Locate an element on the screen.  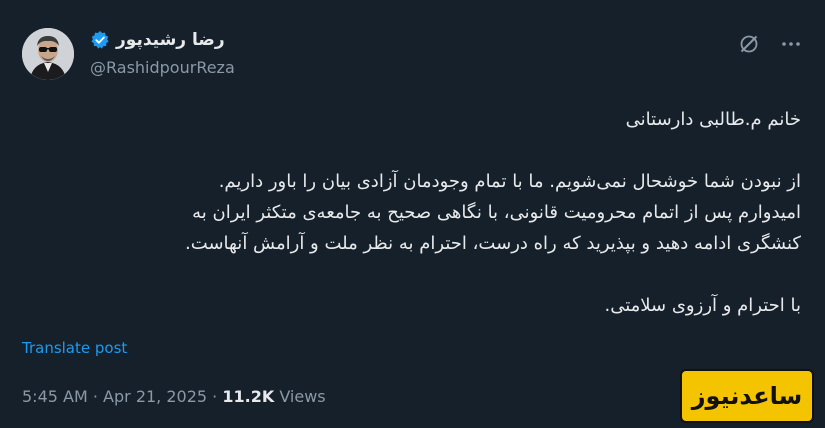
tweet-line: با احترام و آرزوی سلامتی. is located at coordinates (703, 305).